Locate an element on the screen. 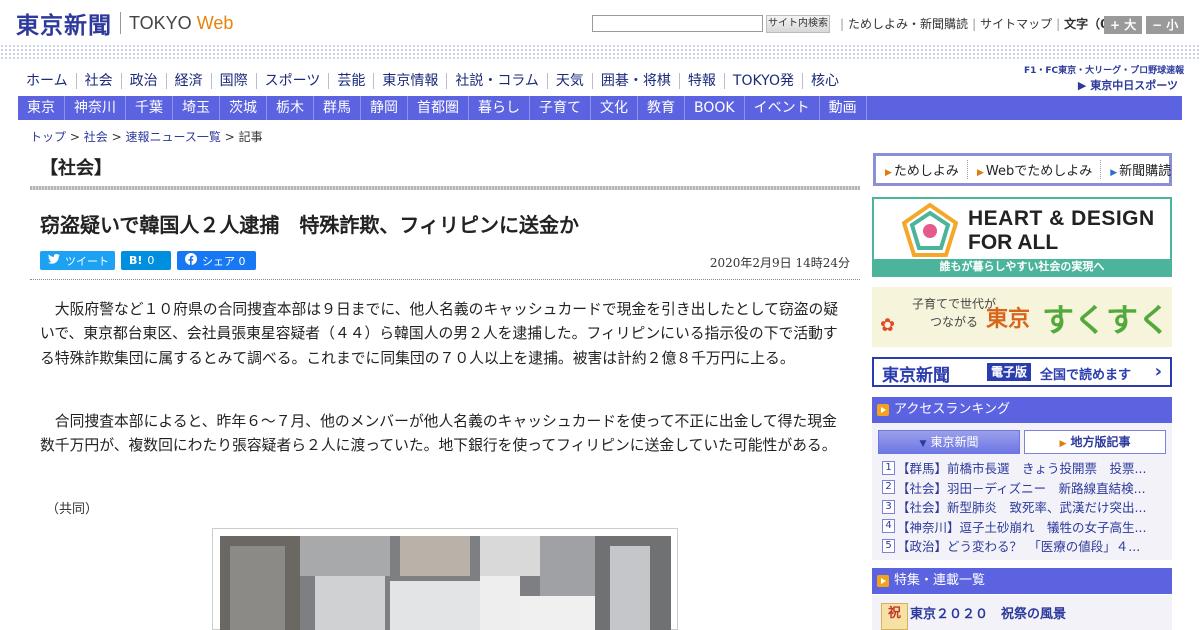  nav-economy: 経済 is located at coordinates (188, 81).